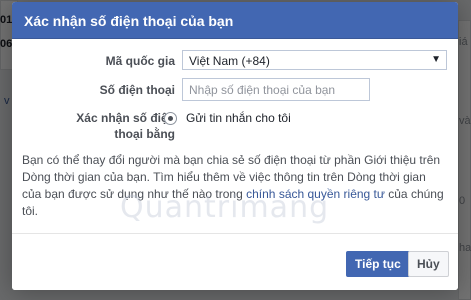  What do you see at coordinates (137, 90) in the screenshot?
I see `phone-label: Số điện thoại` at bounding box center [137, 90].